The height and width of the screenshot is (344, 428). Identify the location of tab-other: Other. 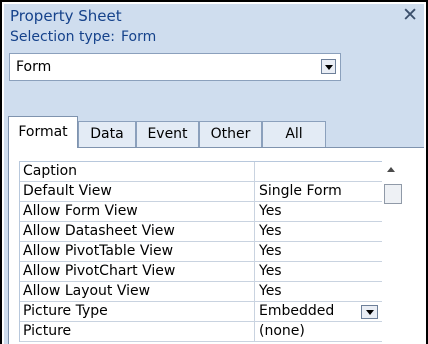
(230, 134).